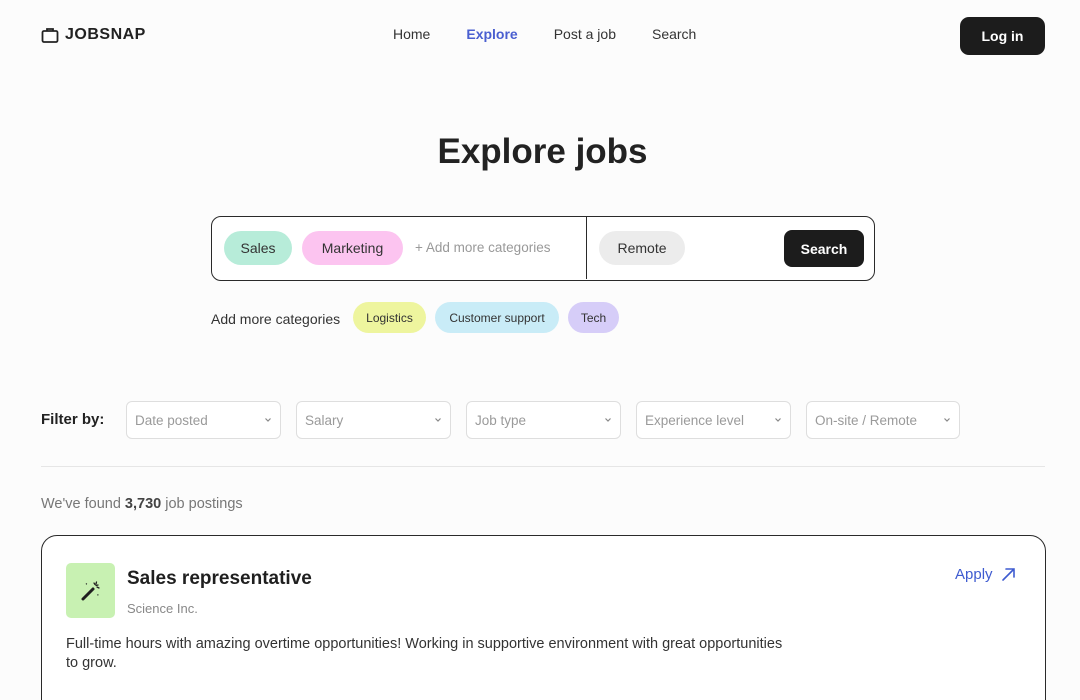 This screenshot has width=1080, height=700. What do you see at coordinates (642, 248) in the screenshot?
I see `location-chip-remote: Remote` at bounding box center [642, 248].